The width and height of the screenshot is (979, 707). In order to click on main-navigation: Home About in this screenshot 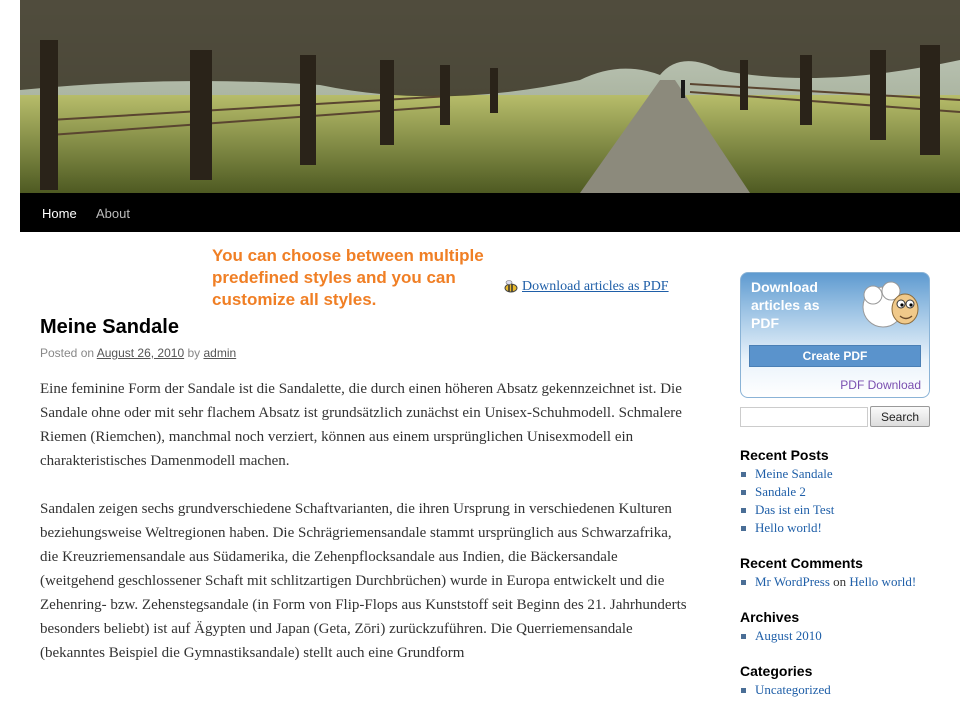, I will do `click(490, 212)`.